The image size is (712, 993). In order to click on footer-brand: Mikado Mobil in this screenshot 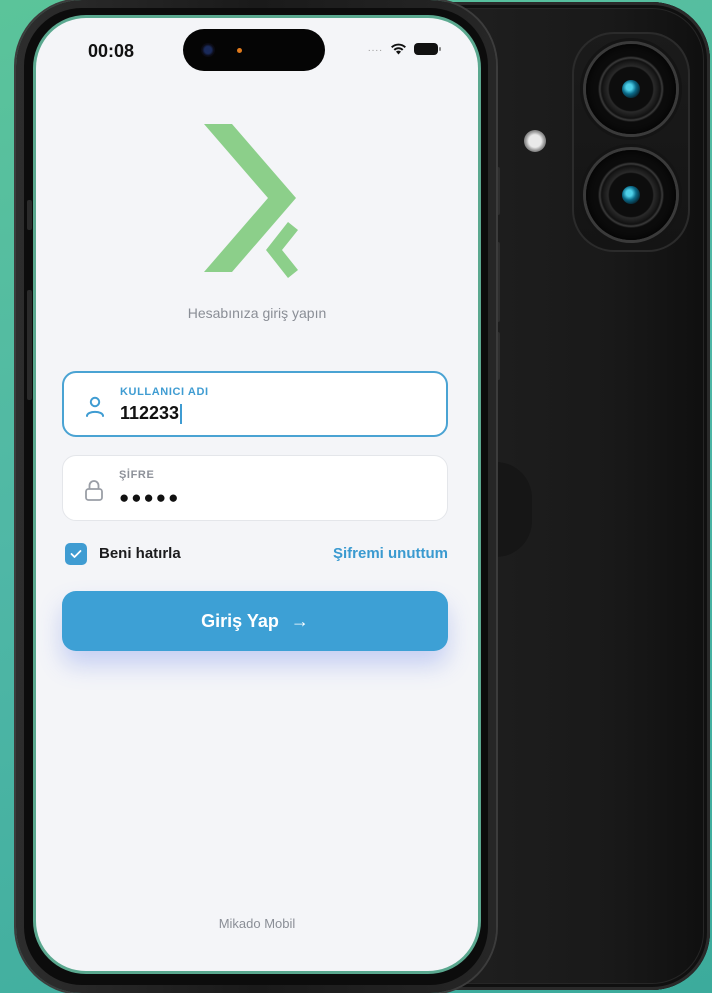, I will do `click(257, 923)`.